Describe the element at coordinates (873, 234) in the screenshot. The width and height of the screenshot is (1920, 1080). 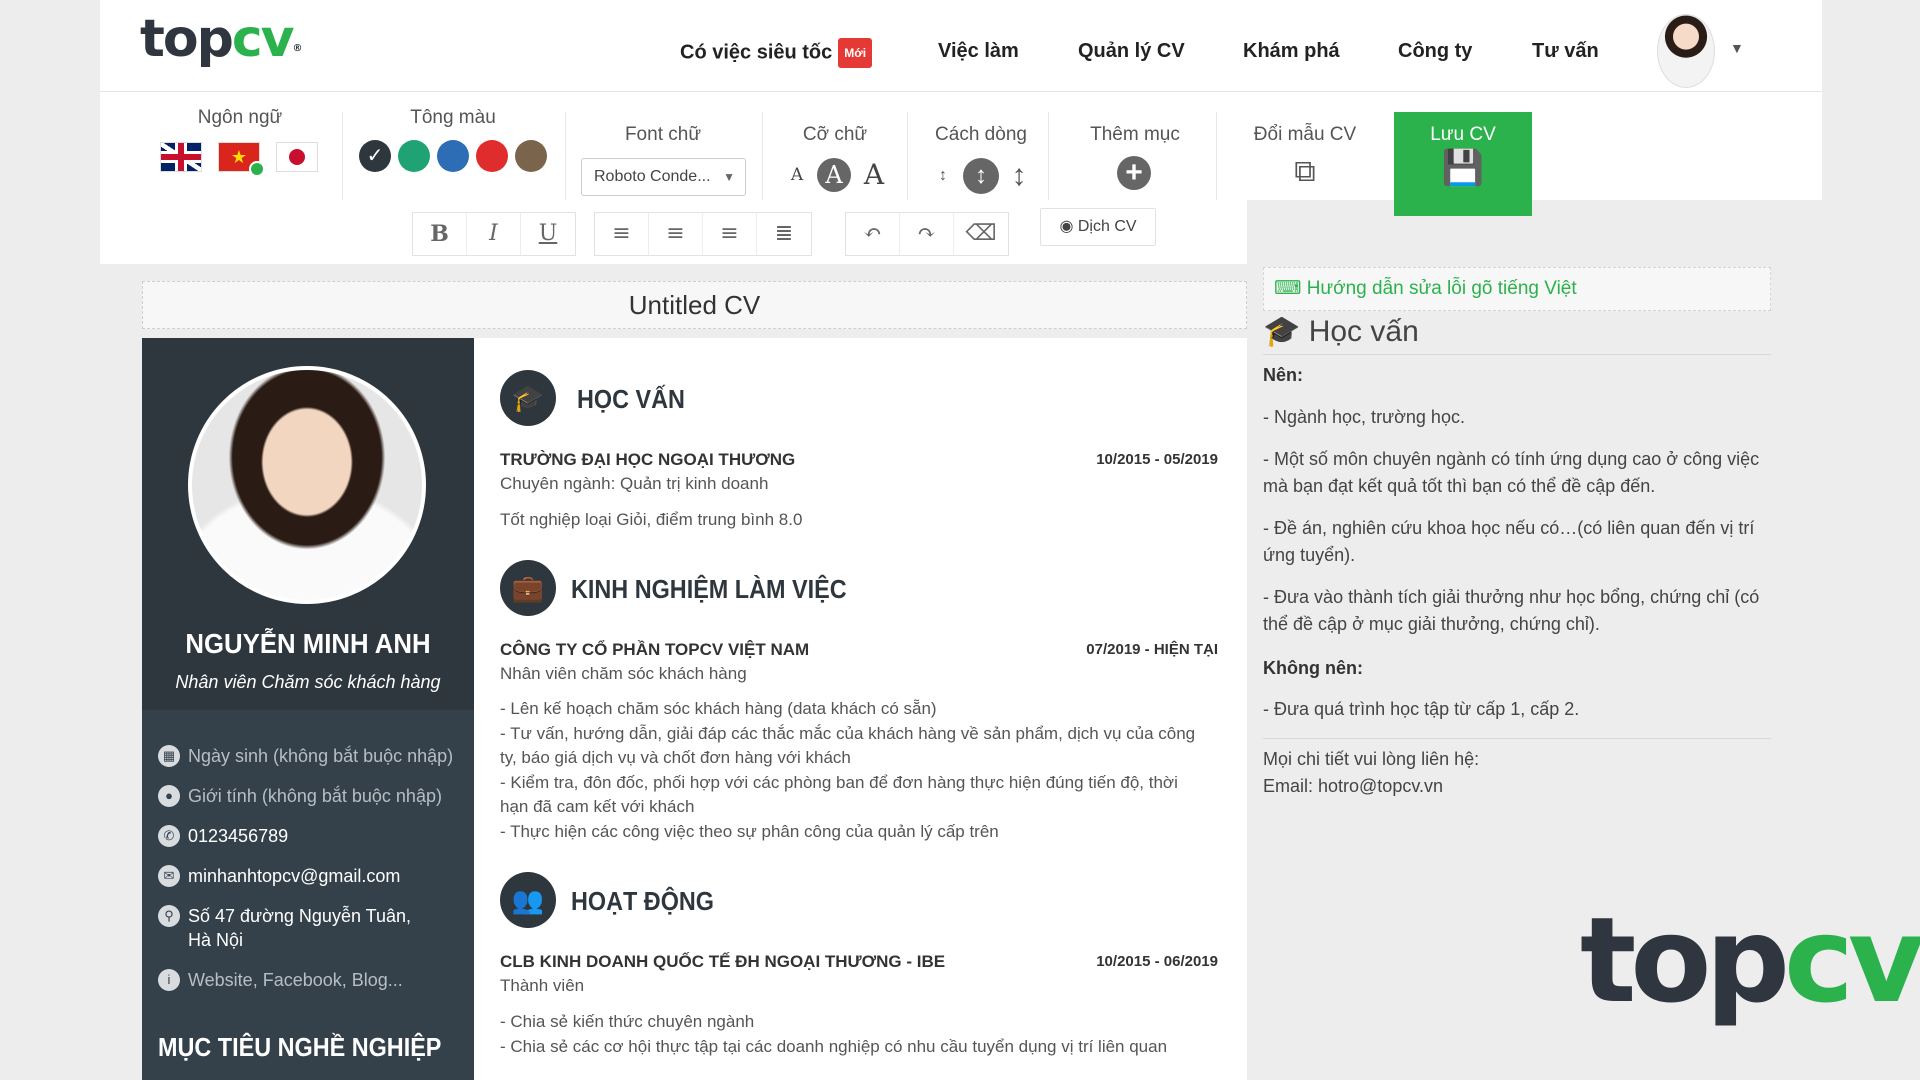
I see `undo-icon: ↶` at that location.